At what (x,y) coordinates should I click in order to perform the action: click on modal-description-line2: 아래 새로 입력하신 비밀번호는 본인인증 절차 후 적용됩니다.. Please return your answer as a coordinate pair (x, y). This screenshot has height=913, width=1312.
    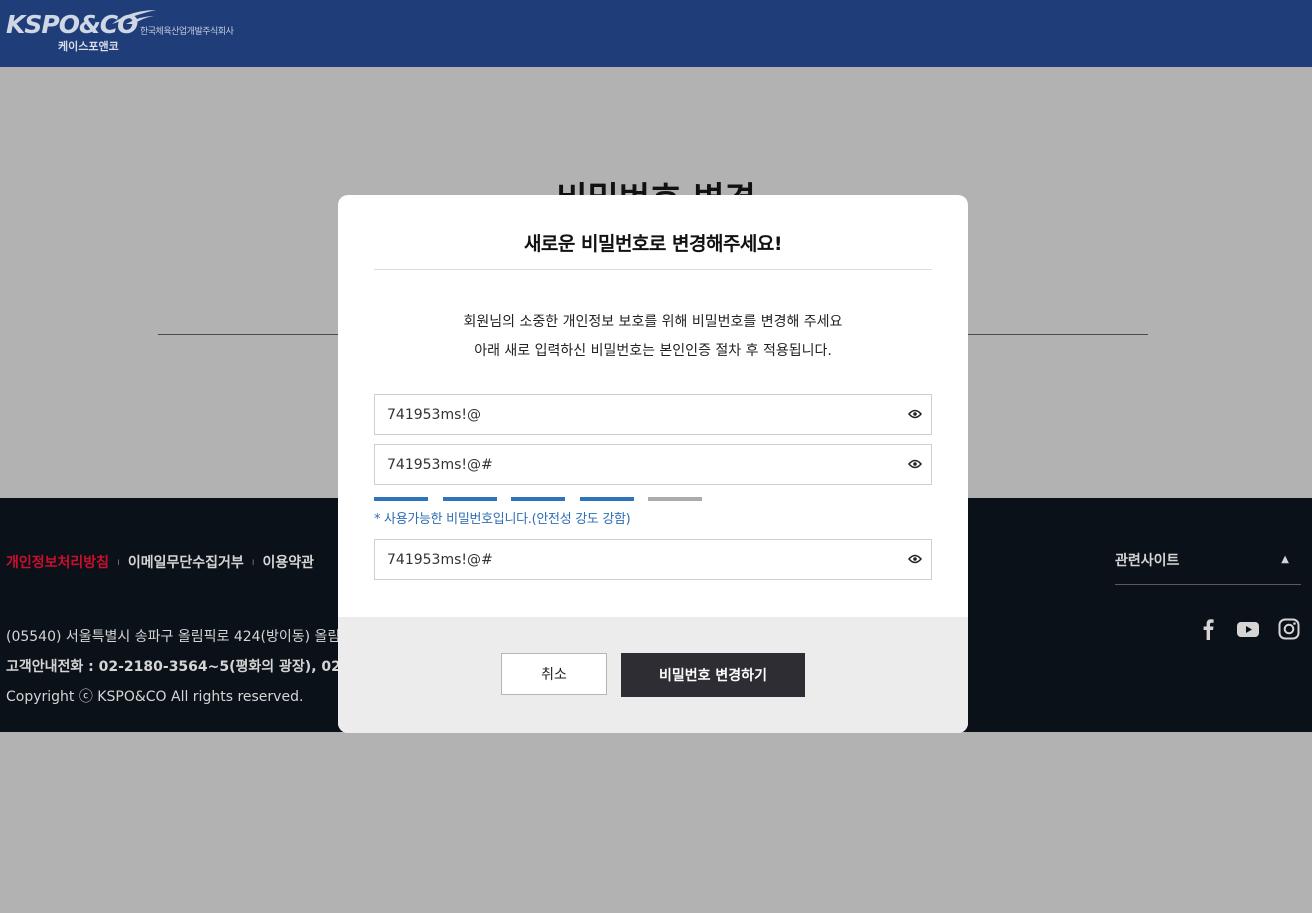
    Looking at the image, I should click on (653, 351).